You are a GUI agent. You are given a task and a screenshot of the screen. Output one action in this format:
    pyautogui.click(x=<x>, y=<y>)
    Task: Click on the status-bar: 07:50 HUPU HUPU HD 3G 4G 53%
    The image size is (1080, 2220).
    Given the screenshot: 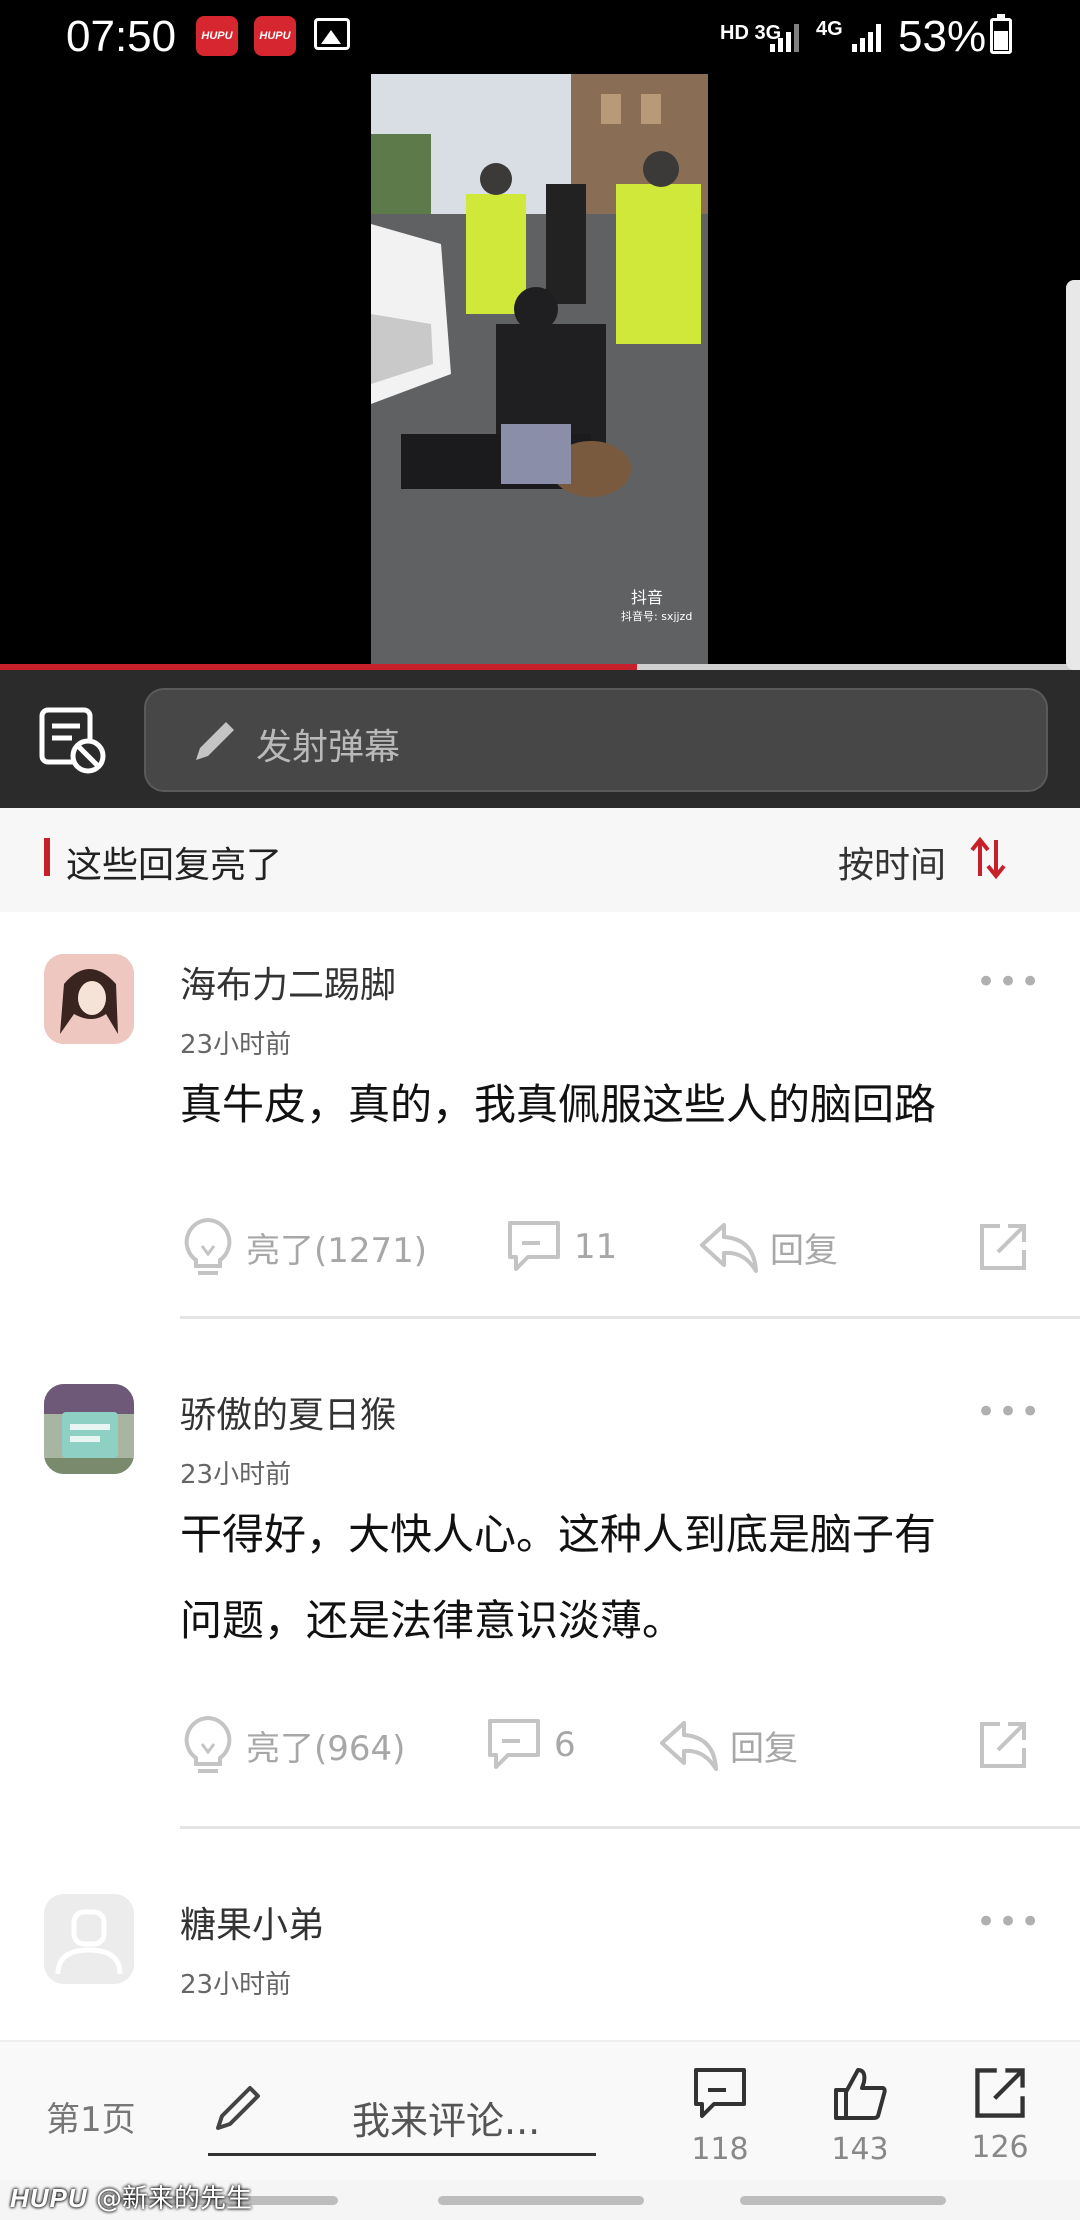 What is the action you would take?
    pyautogui.click(x=540, y=36)
    